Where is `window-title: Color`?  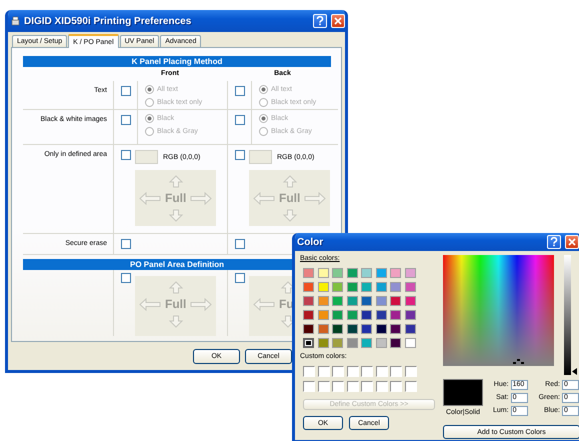
window-title: Color is located at coordinates (310, 242).